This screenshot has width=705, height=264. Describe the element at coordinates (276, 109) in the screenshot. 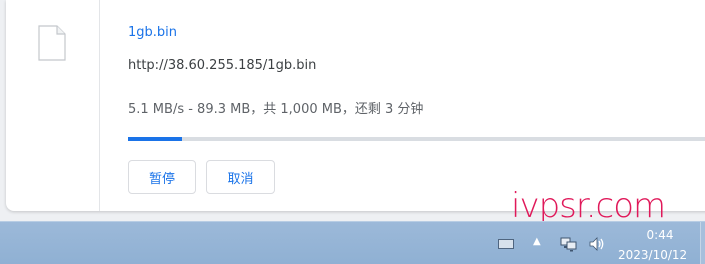

I see `download-status: 5.1 MB/s - 89.3 MB，共 1,000 MB，还剩 3 分钟` at that location.